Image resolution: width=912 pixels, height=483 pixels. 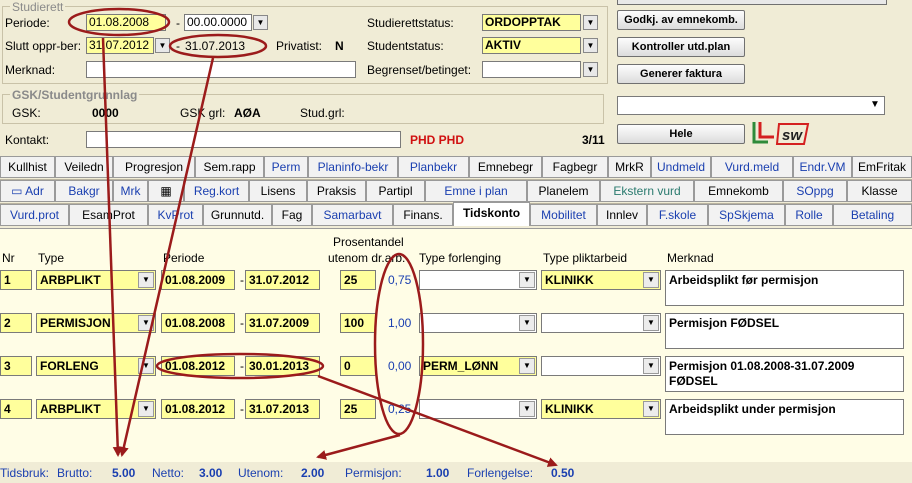 What do you see at coordinates (16, 409) in the screenshot?
I see `row-nr: 4` at bounding box center [16, 409].